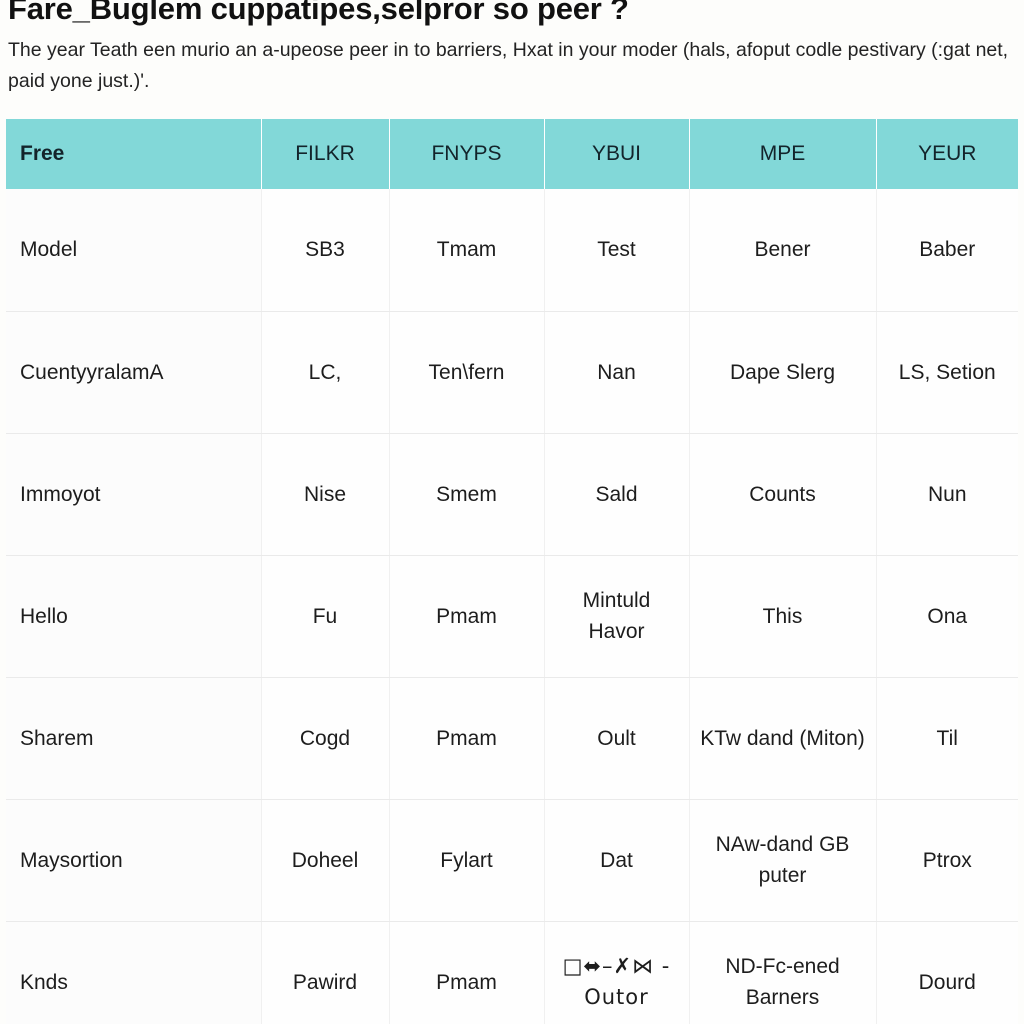 Image resolution: width=1024 pixels, height=1024 pixels. What do you see at coordinates (947, 860) in the screenshot?
I see `table-cell: Ptrox` at bounding box center [947, 860].